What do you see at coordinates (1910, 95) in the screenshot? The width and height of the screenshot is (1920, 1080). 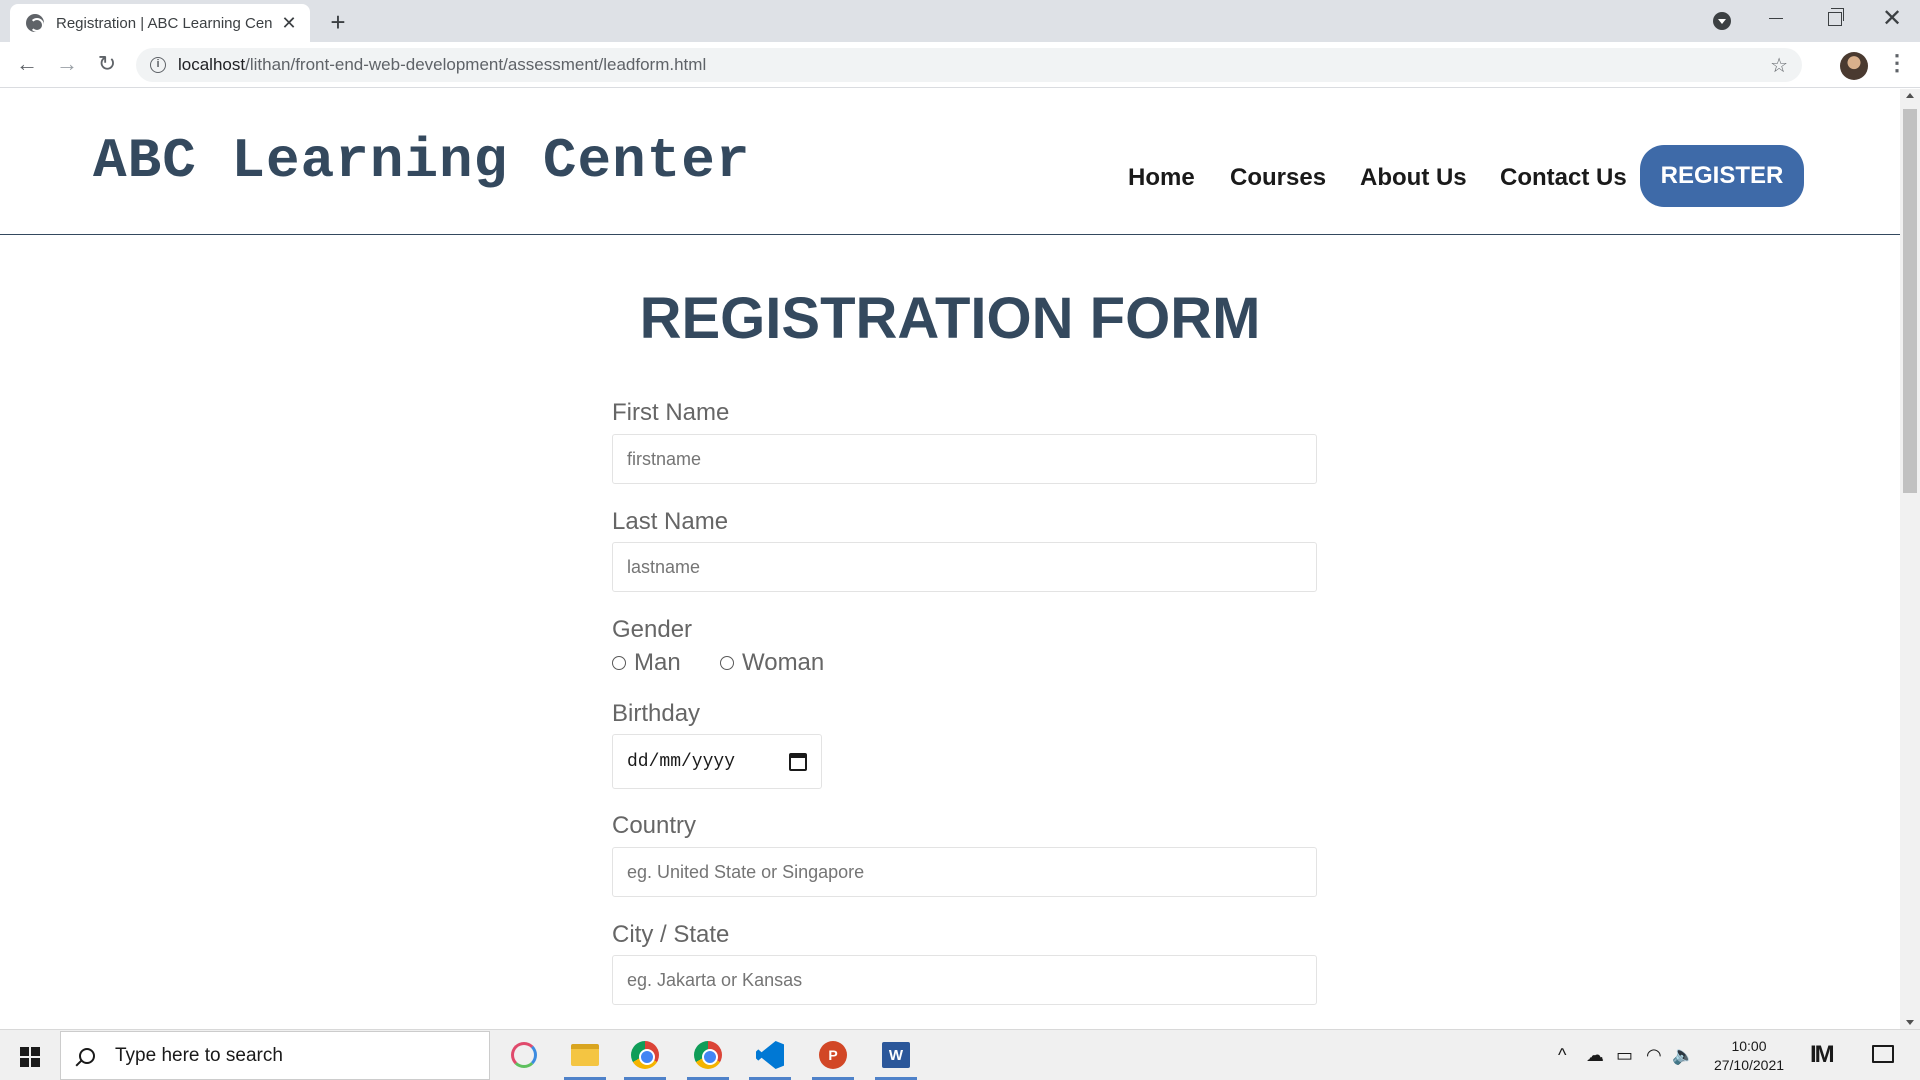 I see `scroll-up-arrow-icon` at bounding box center [1910, 95].